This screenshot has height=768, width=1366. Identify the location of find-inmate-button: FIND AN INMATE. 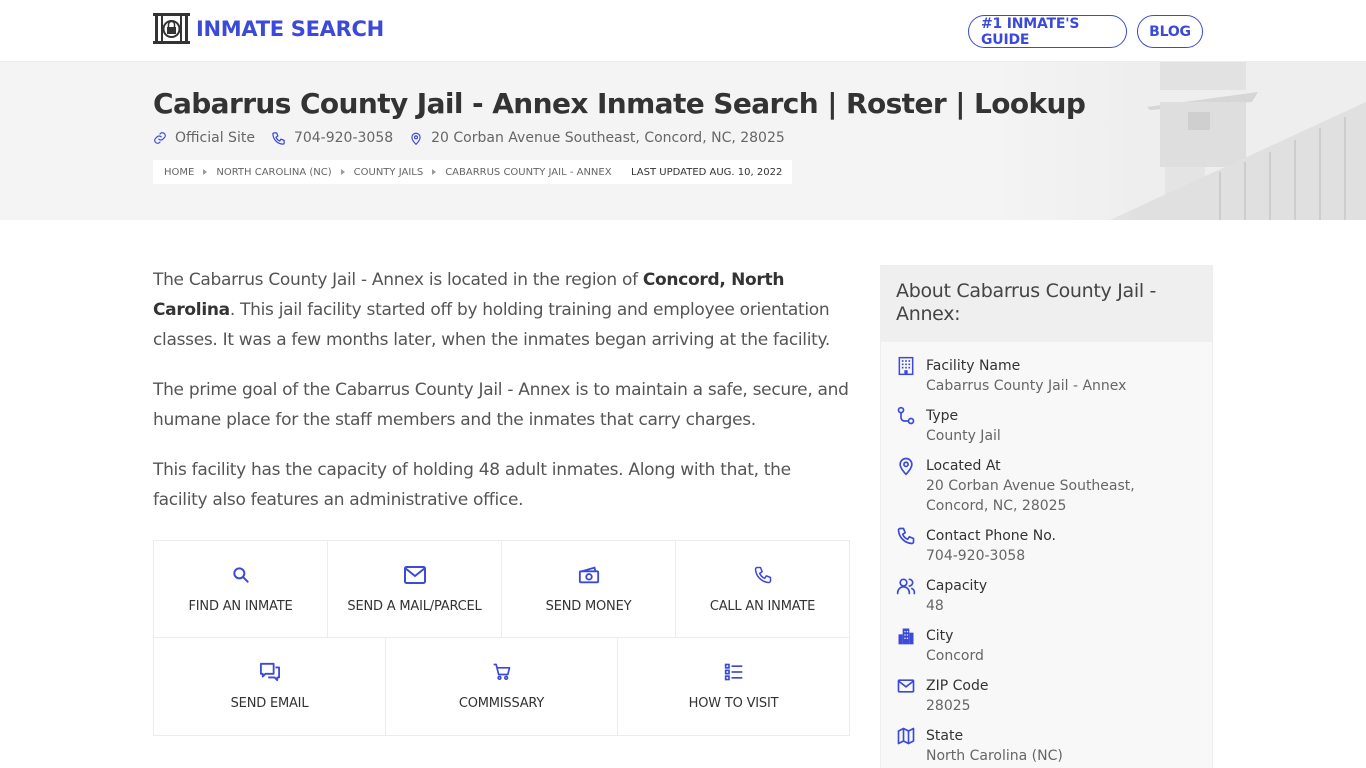
(241, 589).